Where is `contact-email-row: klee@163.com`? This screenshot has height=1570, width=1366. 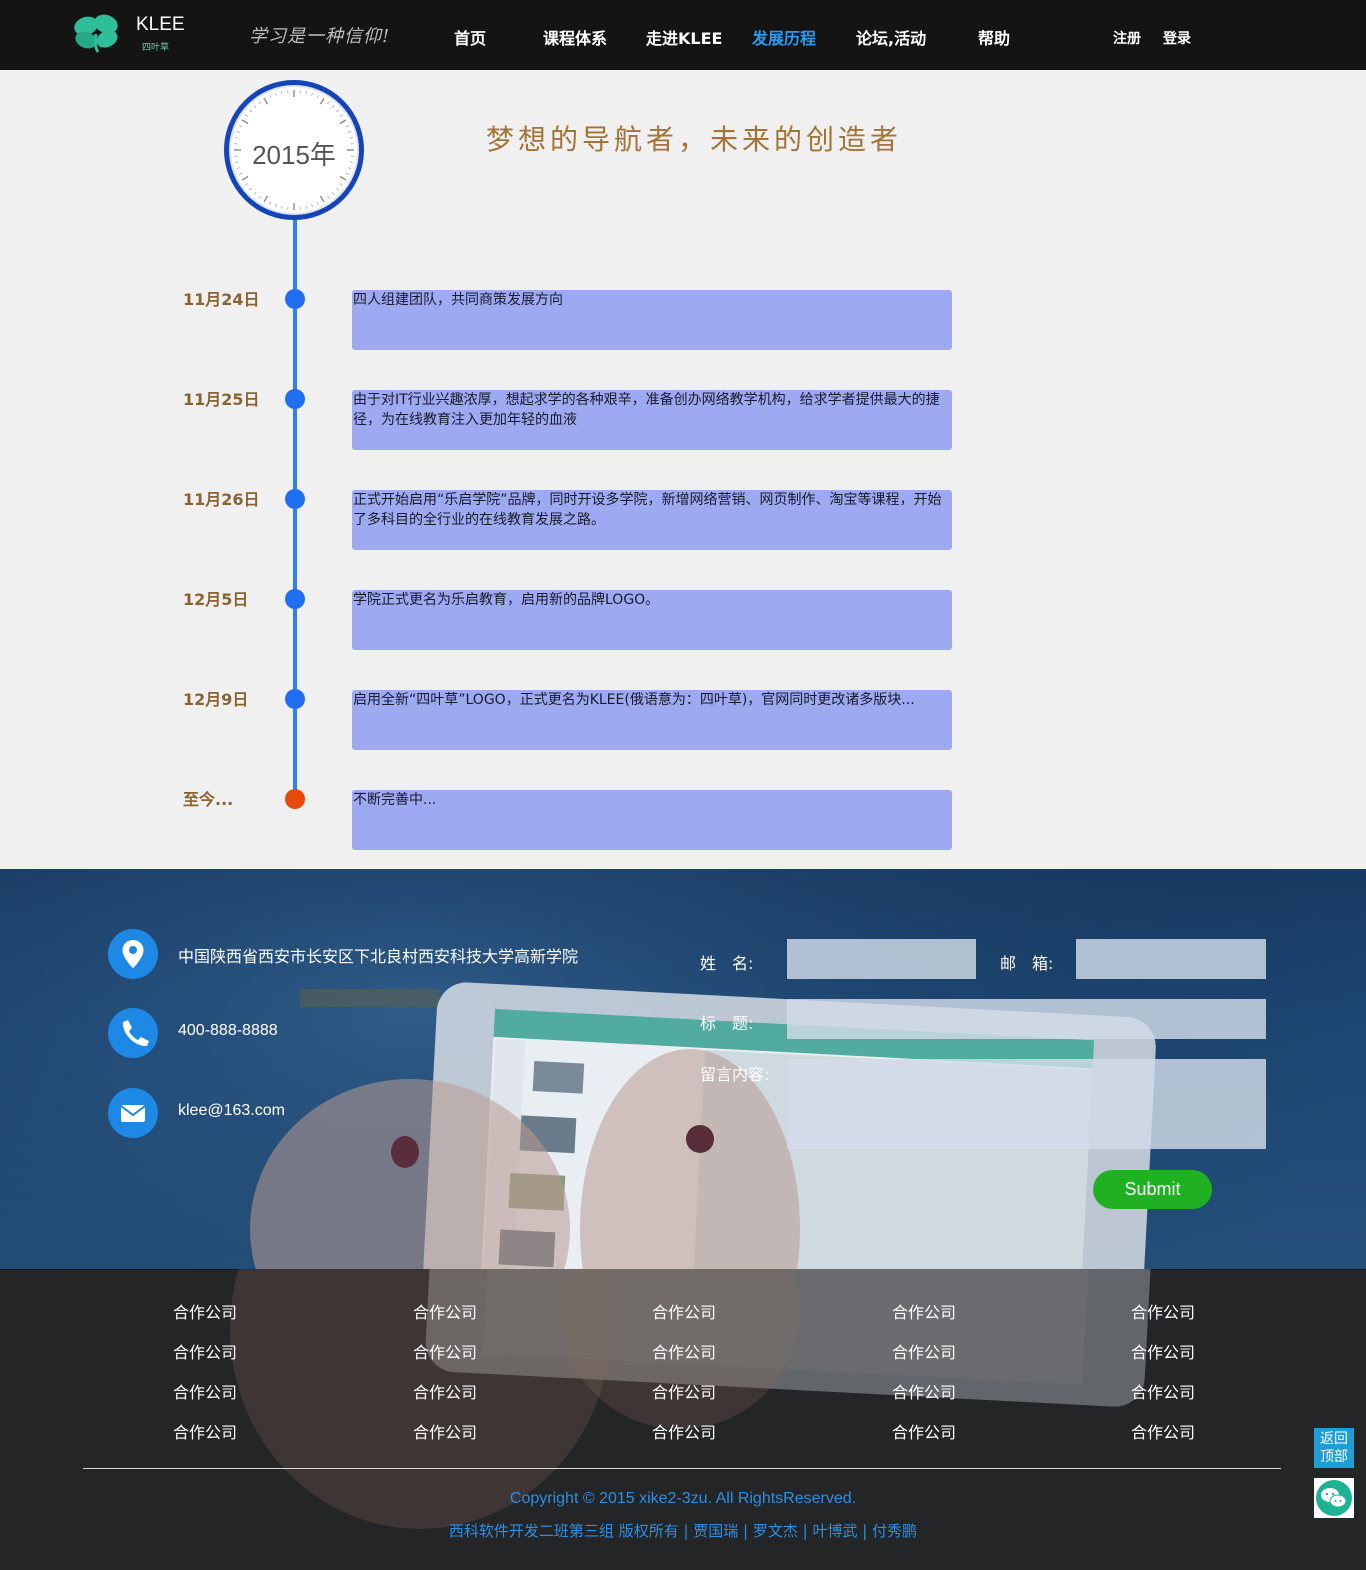
contact-email-row: klee@163.com is located at coordinates (258, 1113).